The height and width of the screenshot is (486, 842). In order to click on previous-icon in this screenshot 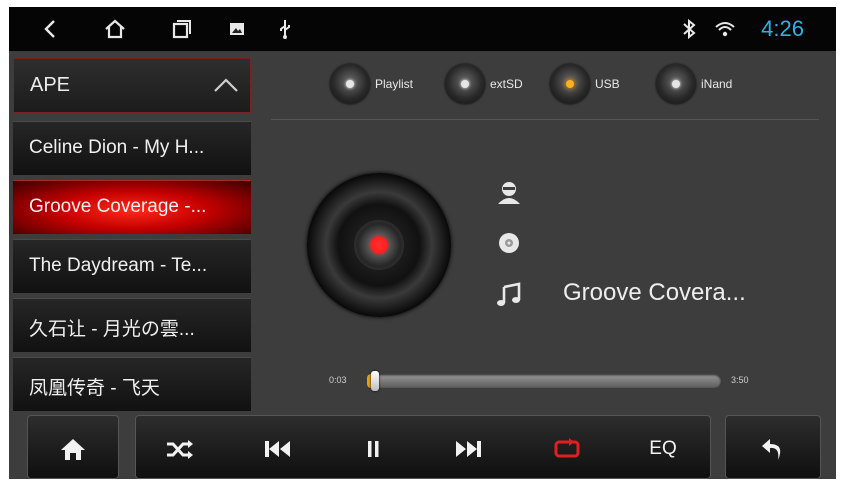, I will do `click(277, 449)`.